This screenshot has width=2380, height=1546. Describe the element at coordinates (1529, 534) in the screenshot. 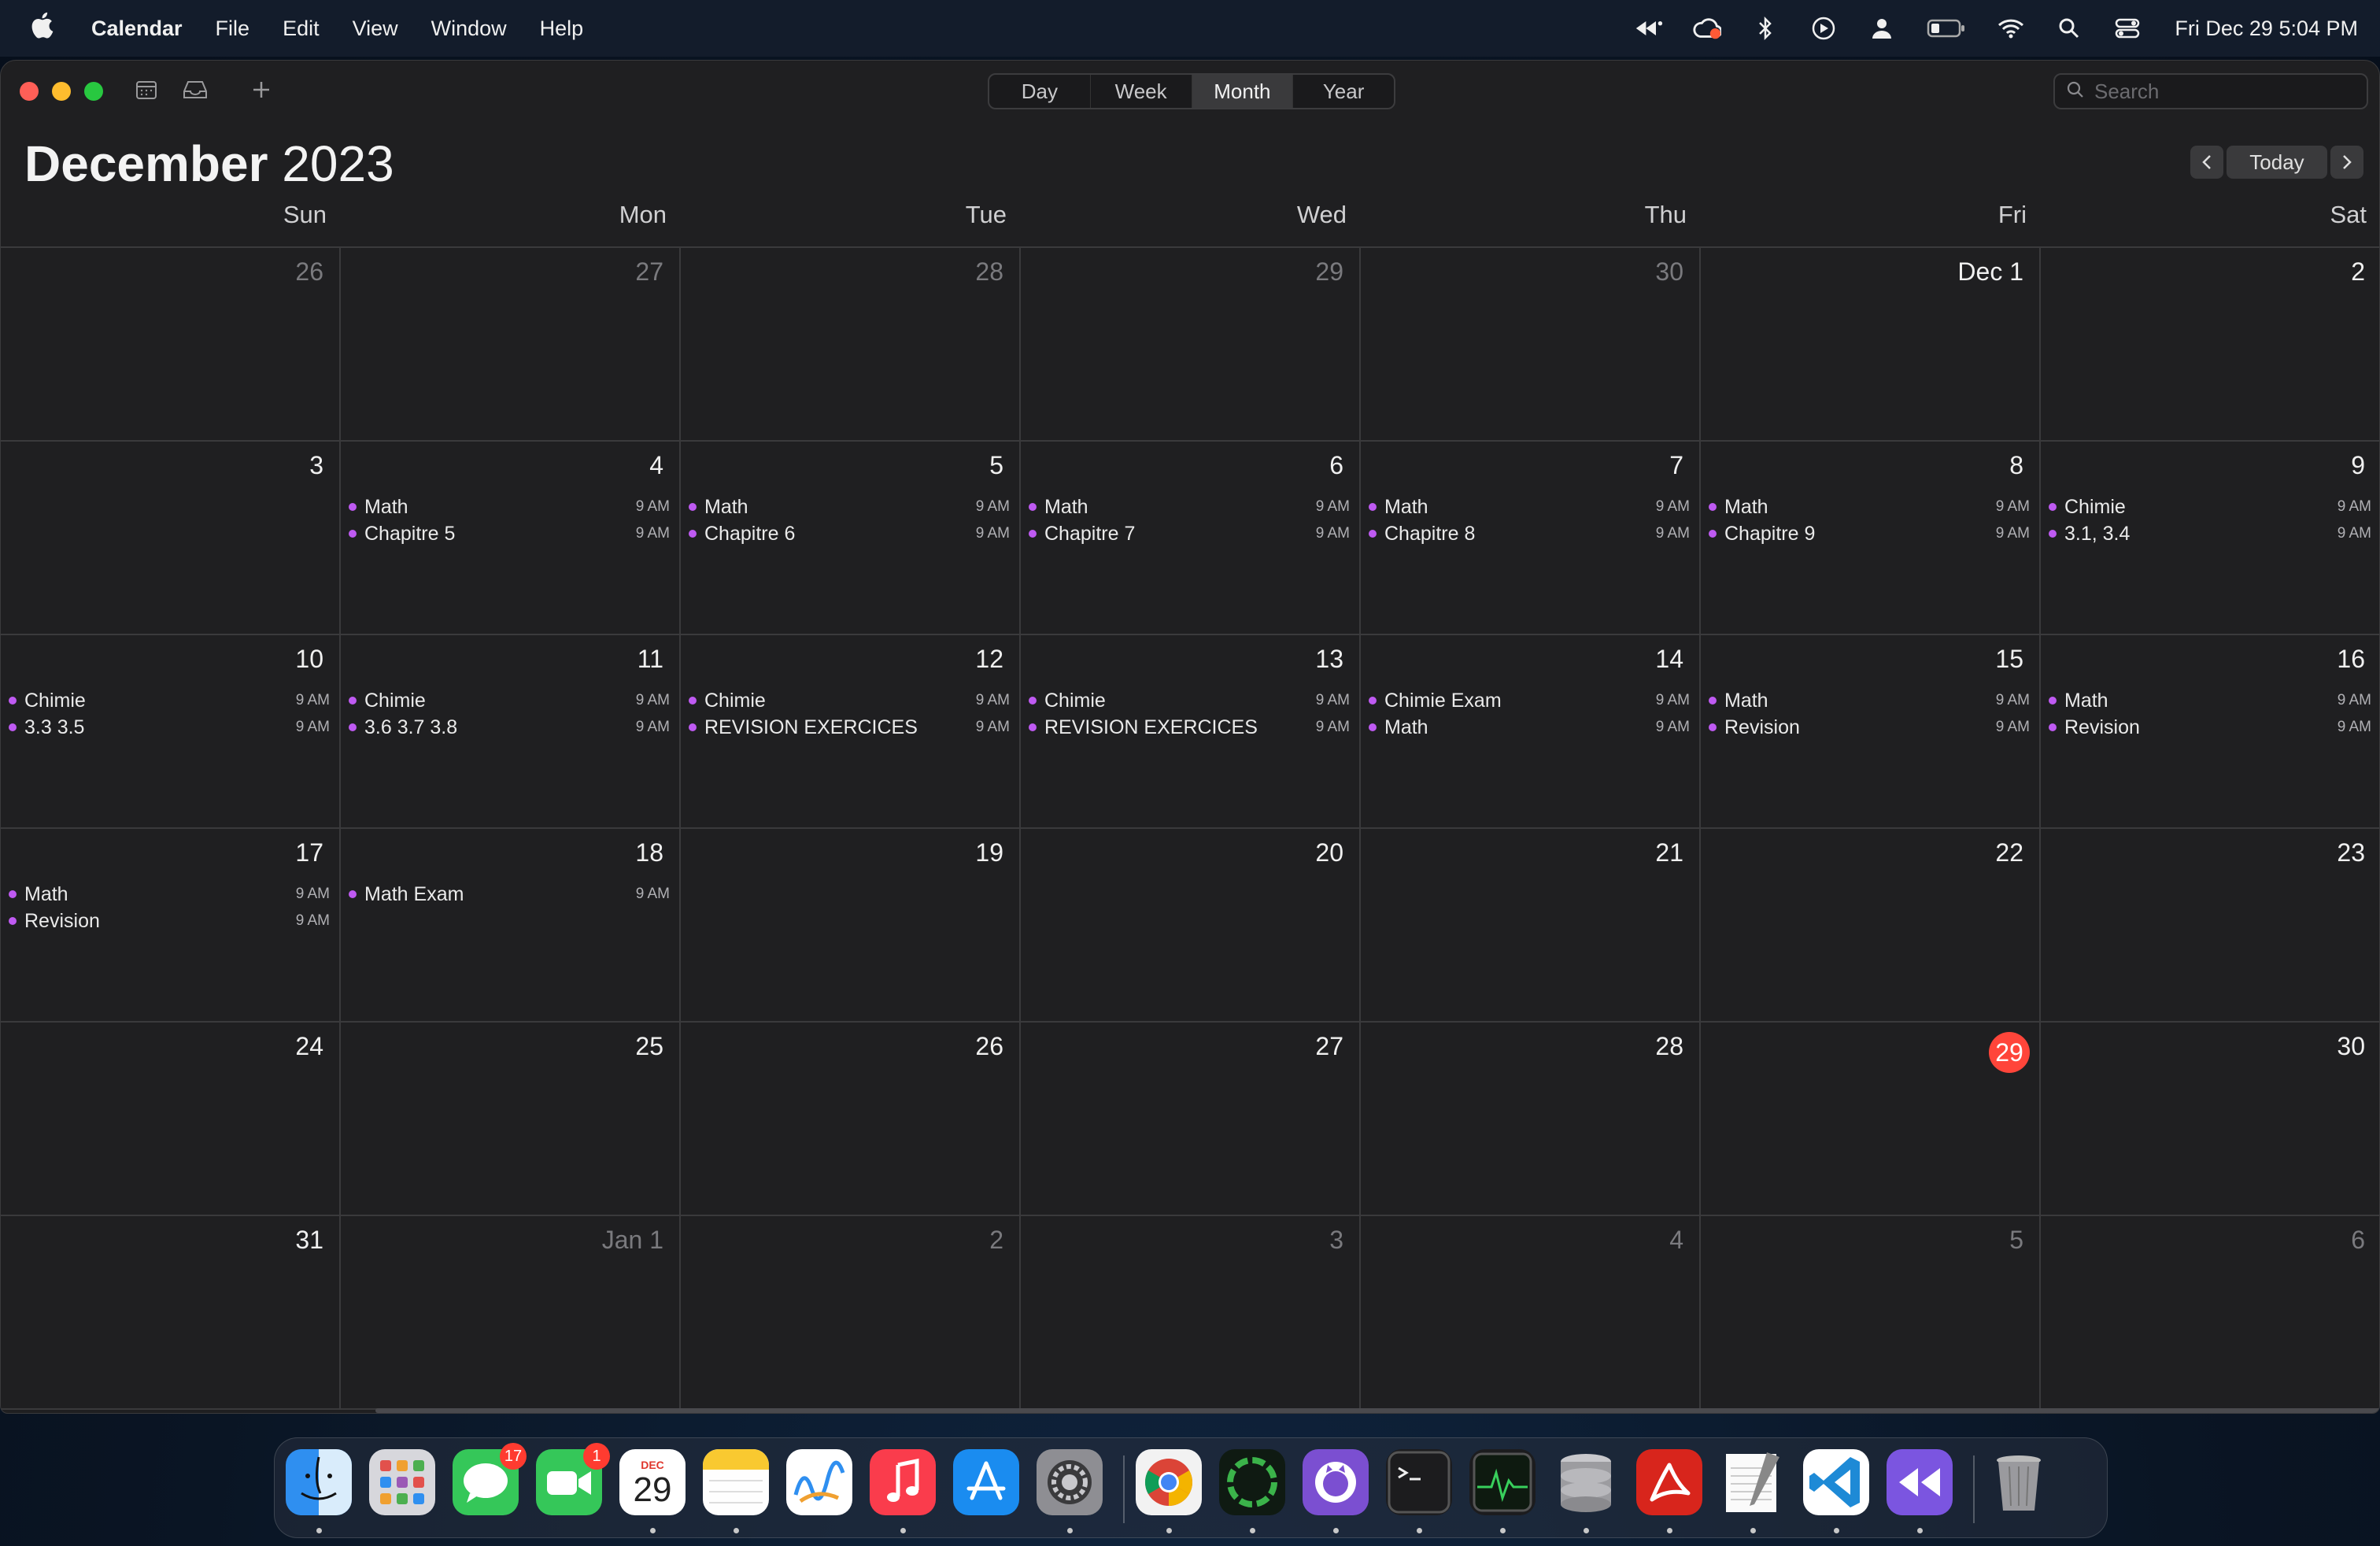

I see `event-item: Chapitre 8 9 AM` at that location.